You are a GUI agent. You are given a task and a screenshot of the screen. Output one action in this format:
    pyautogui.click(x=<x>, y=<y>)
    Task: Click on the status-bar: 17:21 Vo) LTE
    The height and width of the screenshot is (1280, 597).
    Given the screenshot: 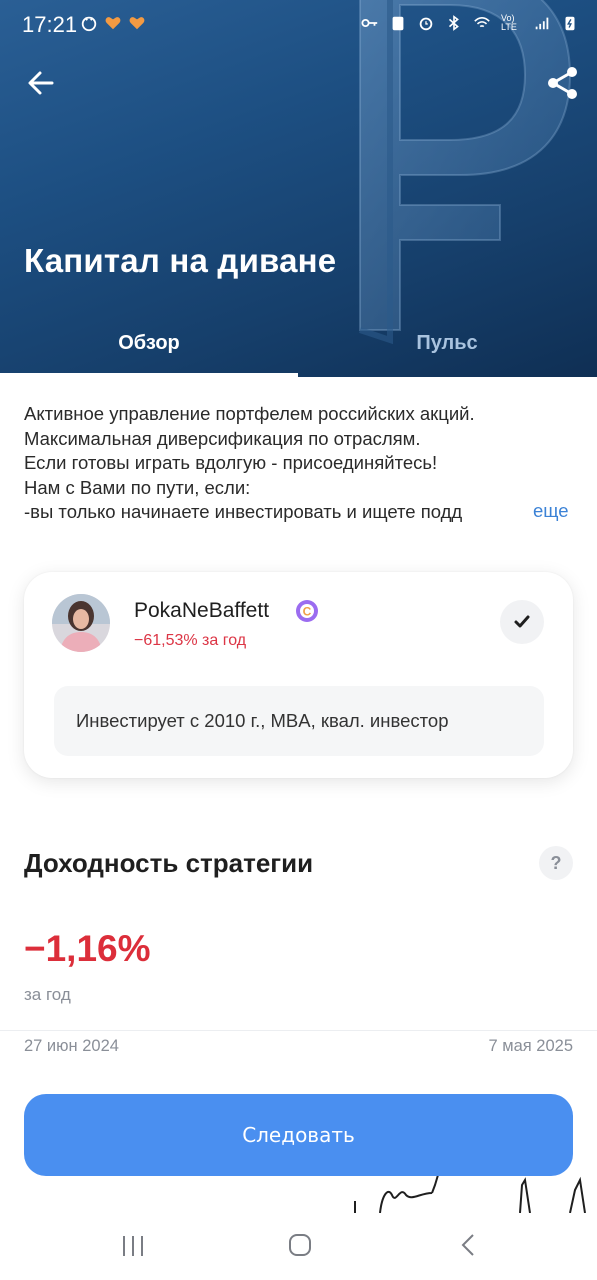 What is the action you would take?
    pyautogui.click(x=298, y=26)
    